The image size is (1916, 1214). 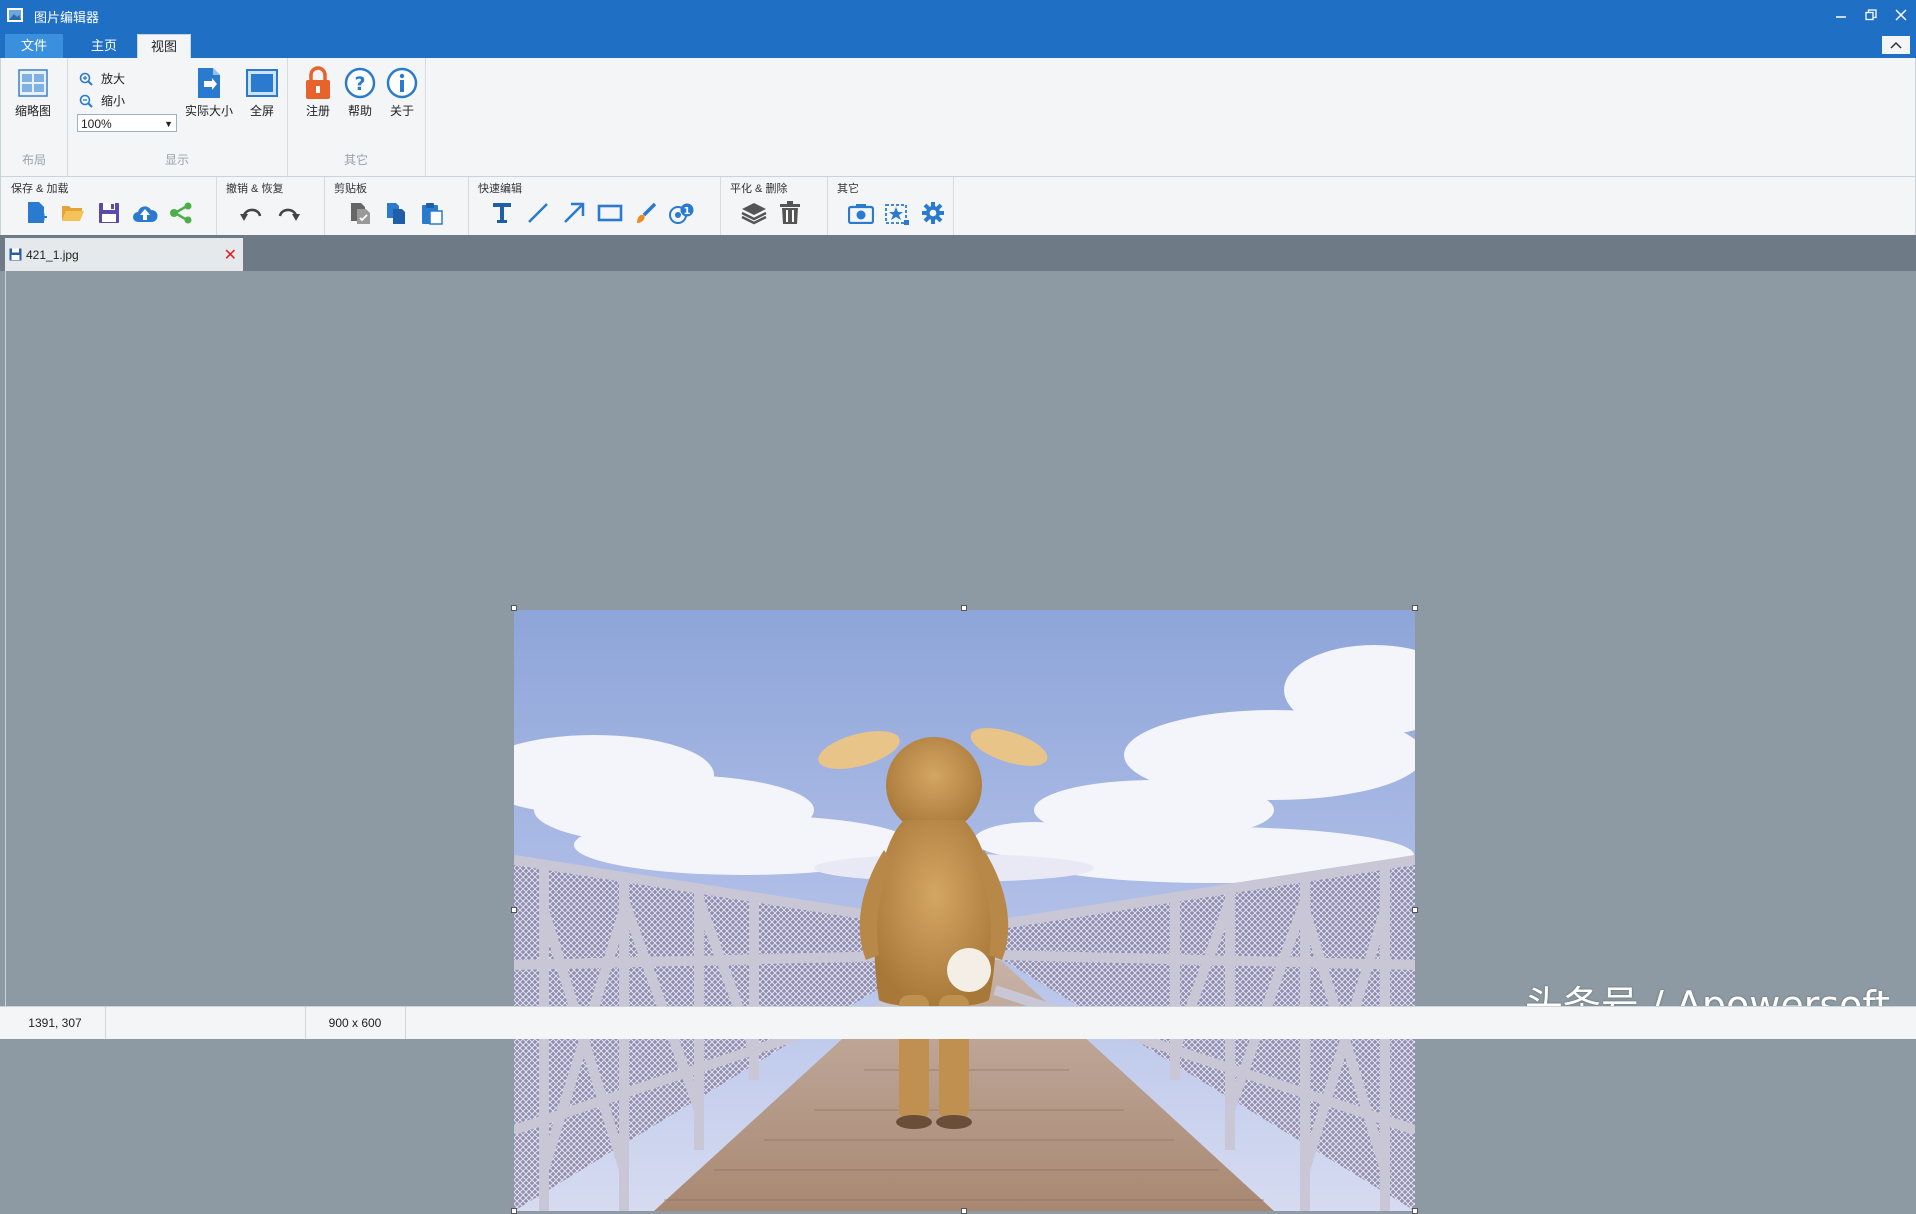 I want to click on close-icon, so click(x=1901, y=15).